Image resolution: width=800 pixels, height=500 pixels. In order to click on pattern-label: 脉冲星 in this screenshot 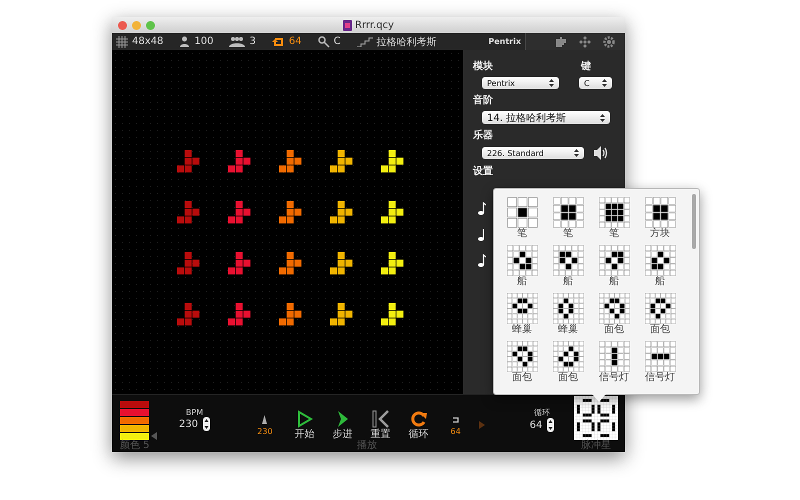, I will do `click(596, 446)`.